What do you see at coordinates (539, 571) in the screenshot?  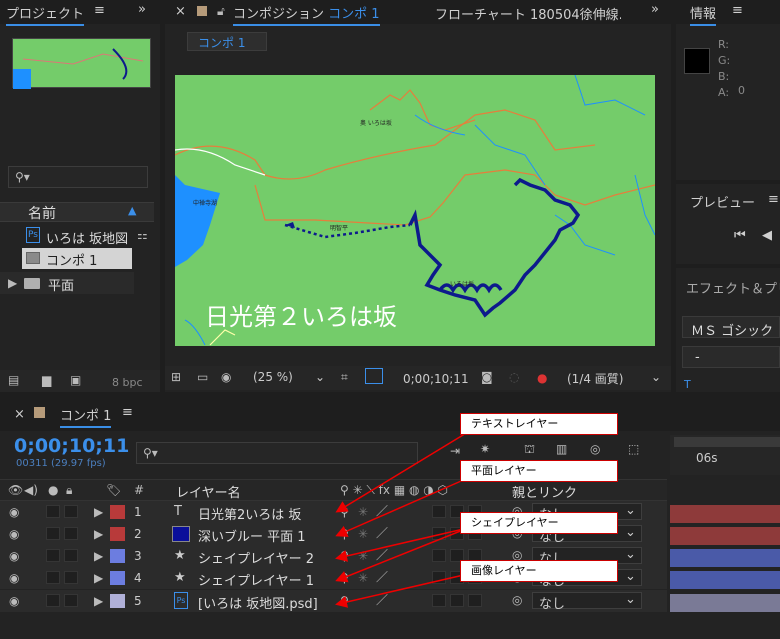 I see `callout-image-layer: 画像レイヤー` at bounding box center [539, 571].